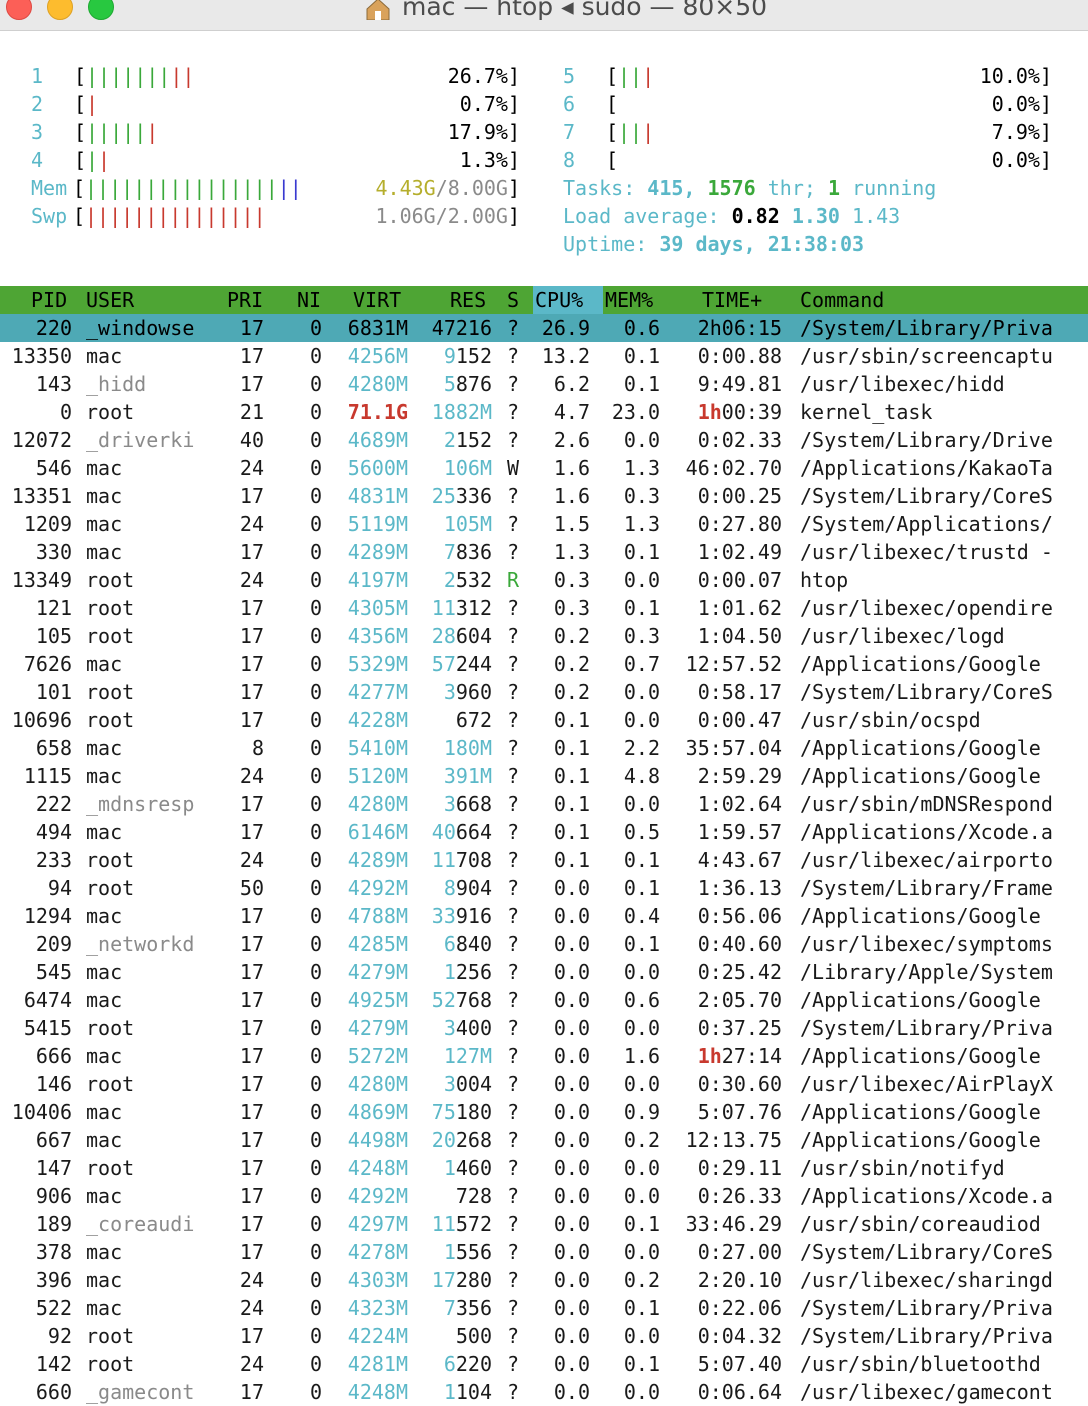 Image resolution: width=1088 pixels, height=1406 pixels. What do you see at coordinates (489, 160) in the screenshot?
I see `cpu-meter-value: 1.3%]` at bounding box center [489, 160].